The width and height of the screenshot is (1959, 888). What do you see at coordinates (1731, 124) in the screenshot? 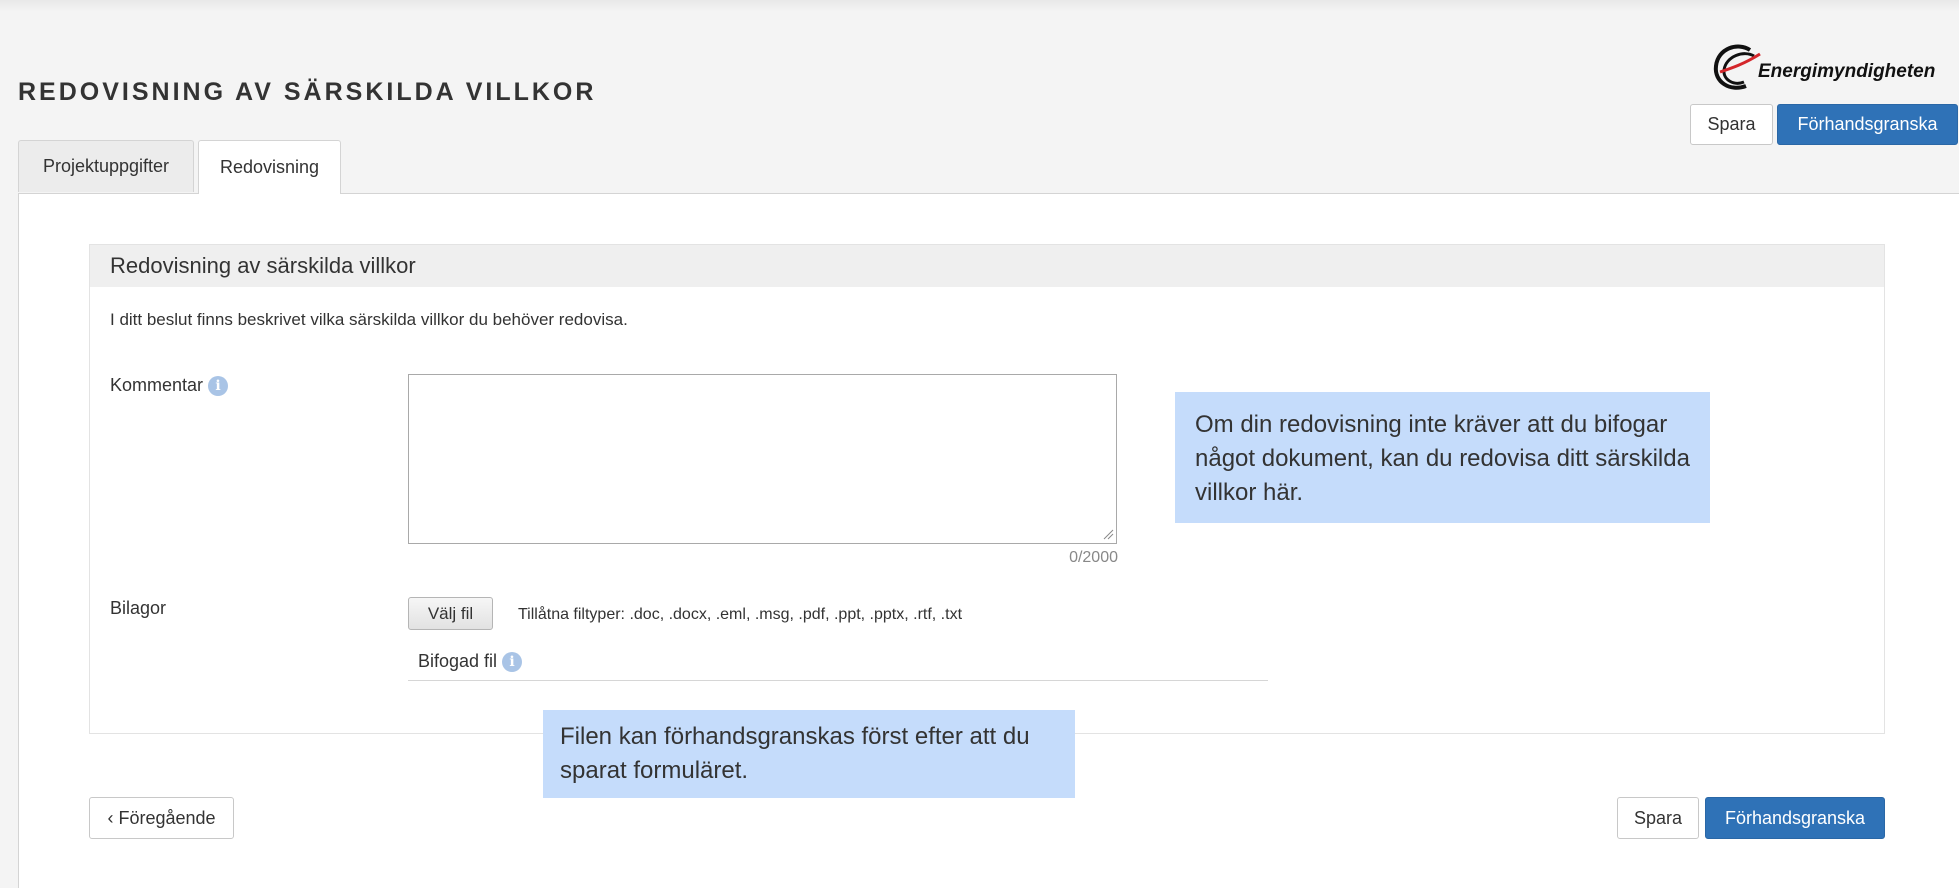
I see `header-save-button: Spara` at bounding box center [1731, 124].